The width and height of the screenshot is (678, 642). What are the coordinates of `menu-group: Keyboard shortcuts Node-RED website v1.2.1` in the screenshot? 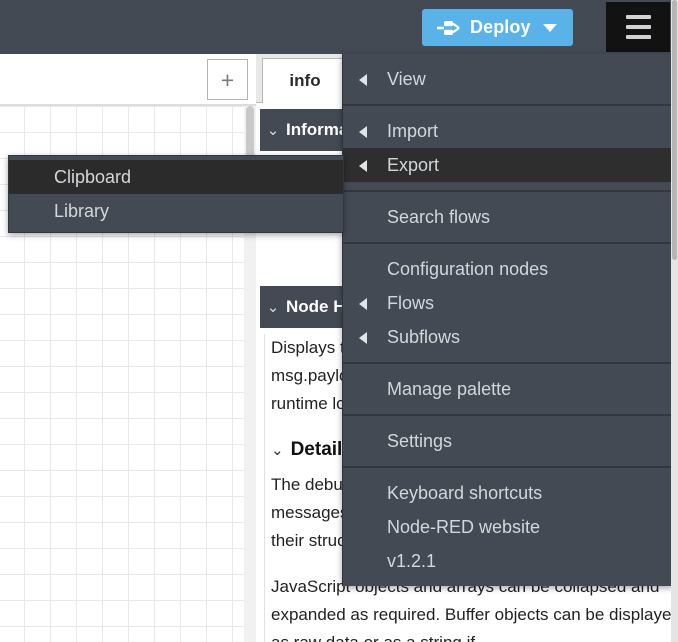 It's located at (508, 527).